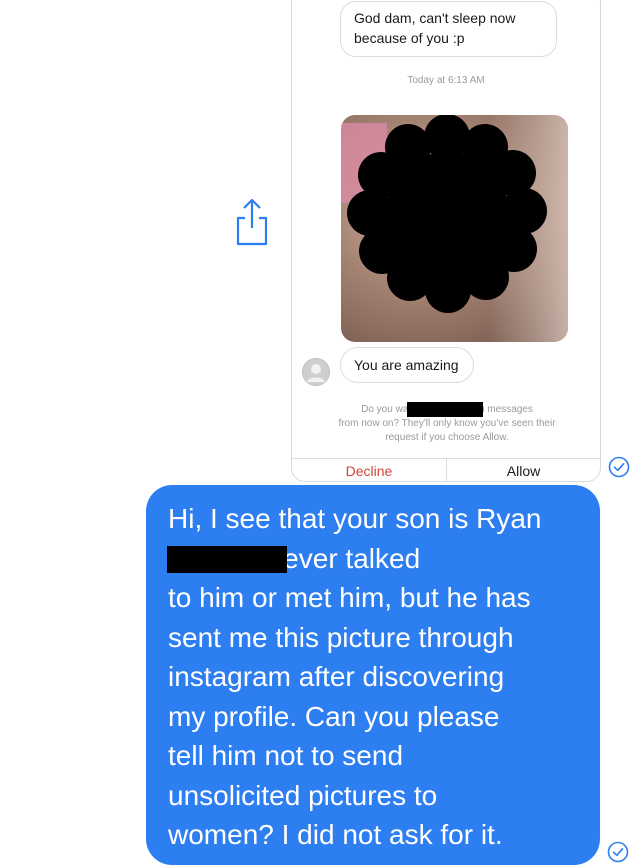  I want to click on share-icon, so click(252, 221).